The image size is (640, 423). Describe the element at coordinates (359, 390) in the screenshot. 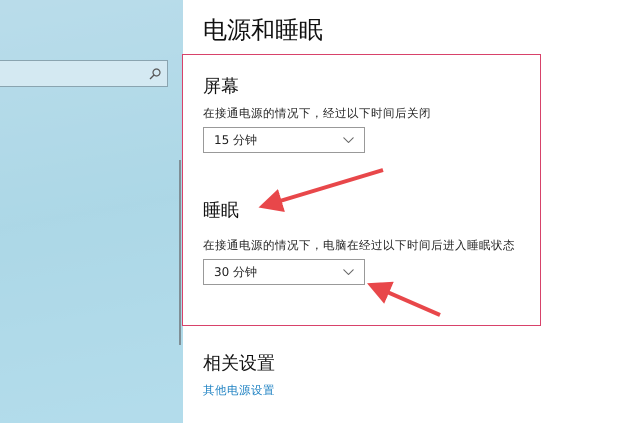

I see `power-settings-link: 其他电源设置` at that location.